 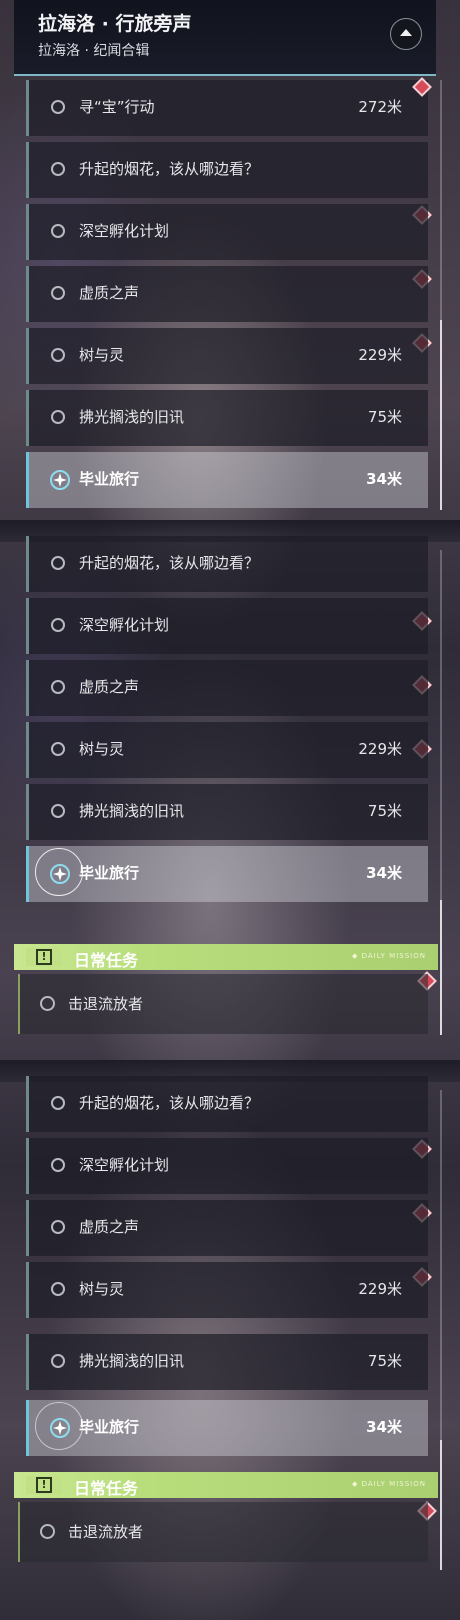 I want to click on quest-distance: 272米, so click(x=380, y=107).